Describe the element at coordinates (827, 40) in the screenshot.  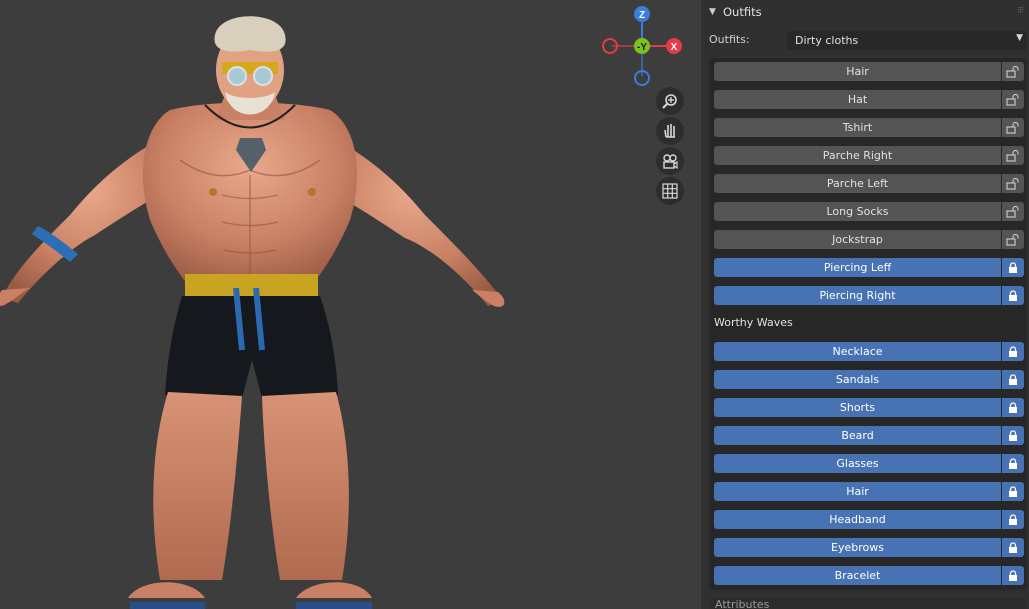
I see `outfits-dropdown-value: Dirty cloths` at that location.